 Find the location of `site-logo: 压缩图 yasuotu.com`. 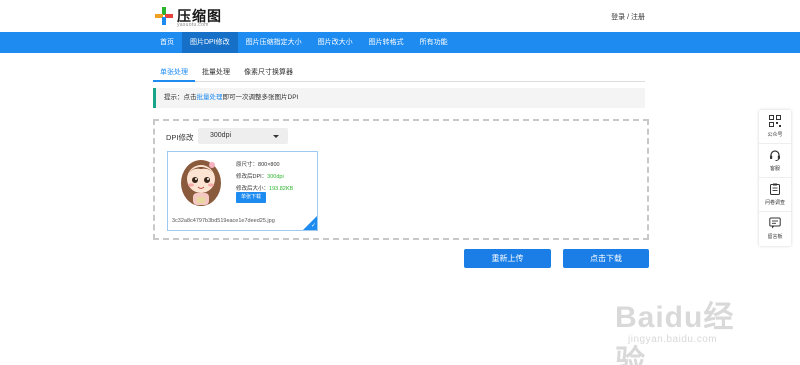

site-logo: 压缩图 yasuotu.com is located at coordinates (195, 16).